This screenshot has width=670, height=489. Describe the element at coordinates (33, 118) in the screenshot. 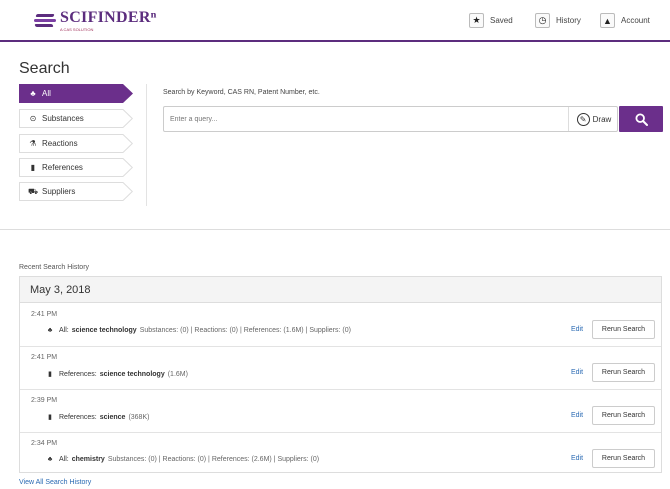

I see `substance-icon: ⊙` at that location.